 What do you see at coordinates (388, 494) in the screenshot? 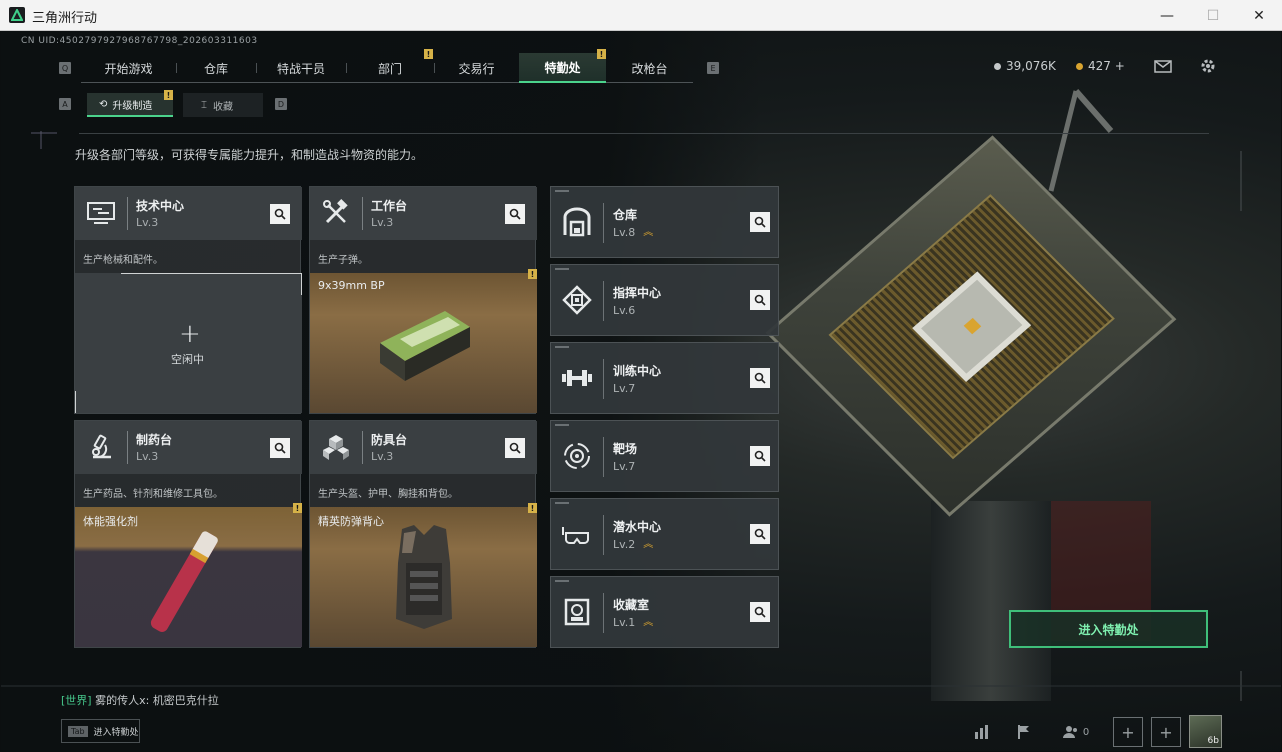
I see `workshop-description: 生产头盔、护甲、胸挂和背包。` at bounding box center [388, 494].